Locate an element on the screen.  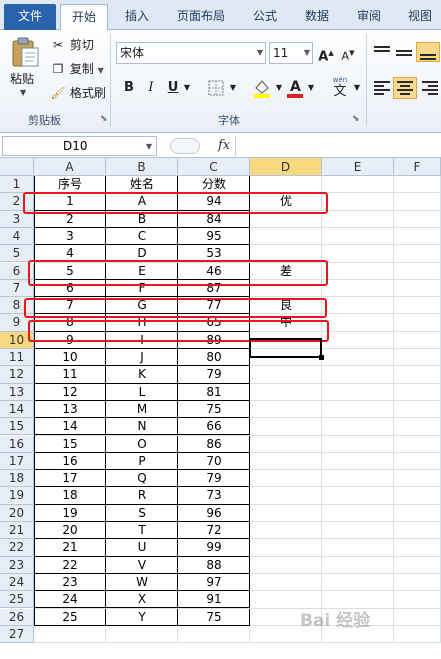
column-header-e: E is located at coordinates (358, 167).